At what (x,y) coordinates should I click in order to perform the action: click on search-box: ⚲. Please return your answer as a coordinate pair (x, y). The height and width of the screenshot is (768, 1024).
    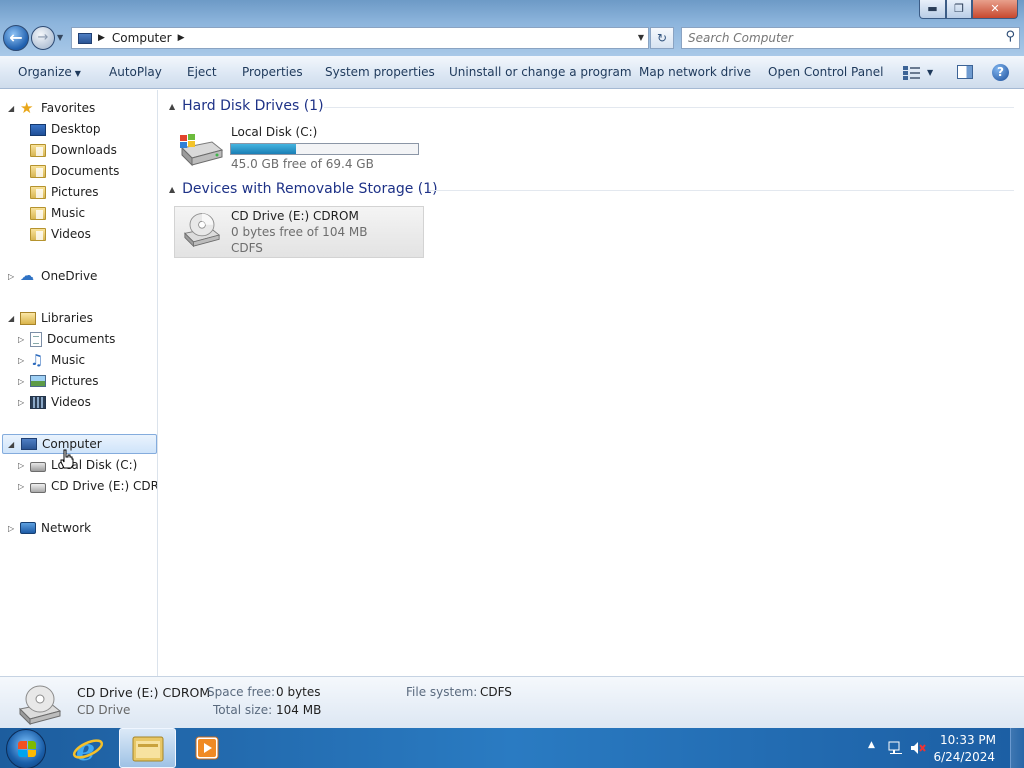
    Looking at the image, I should click on (850, 38).